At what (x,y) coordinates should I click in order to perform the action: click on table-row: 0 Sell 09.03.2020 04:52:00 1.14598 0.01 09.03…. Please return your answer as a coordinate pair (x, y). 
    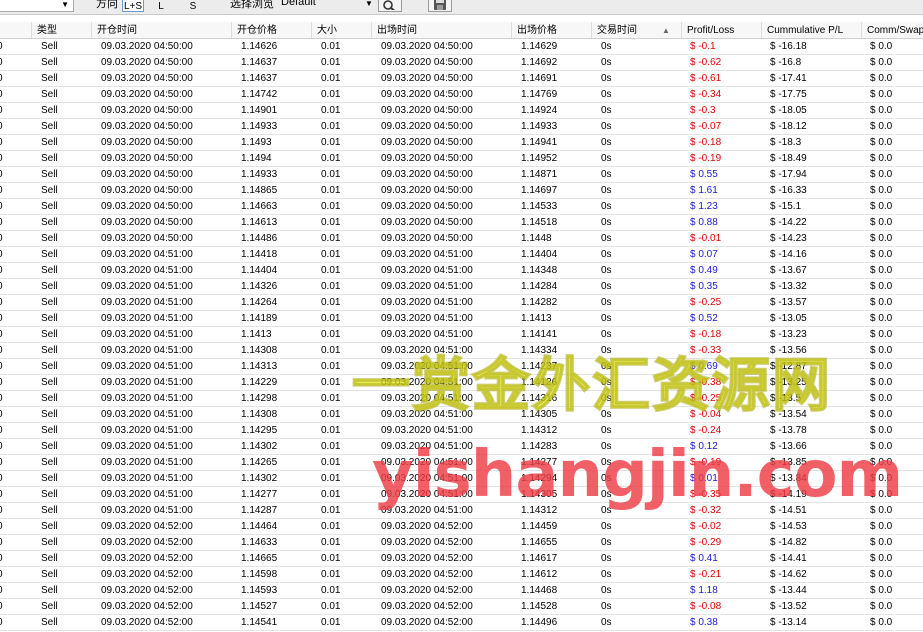
    Looking at the image, I should click on (461, 575).